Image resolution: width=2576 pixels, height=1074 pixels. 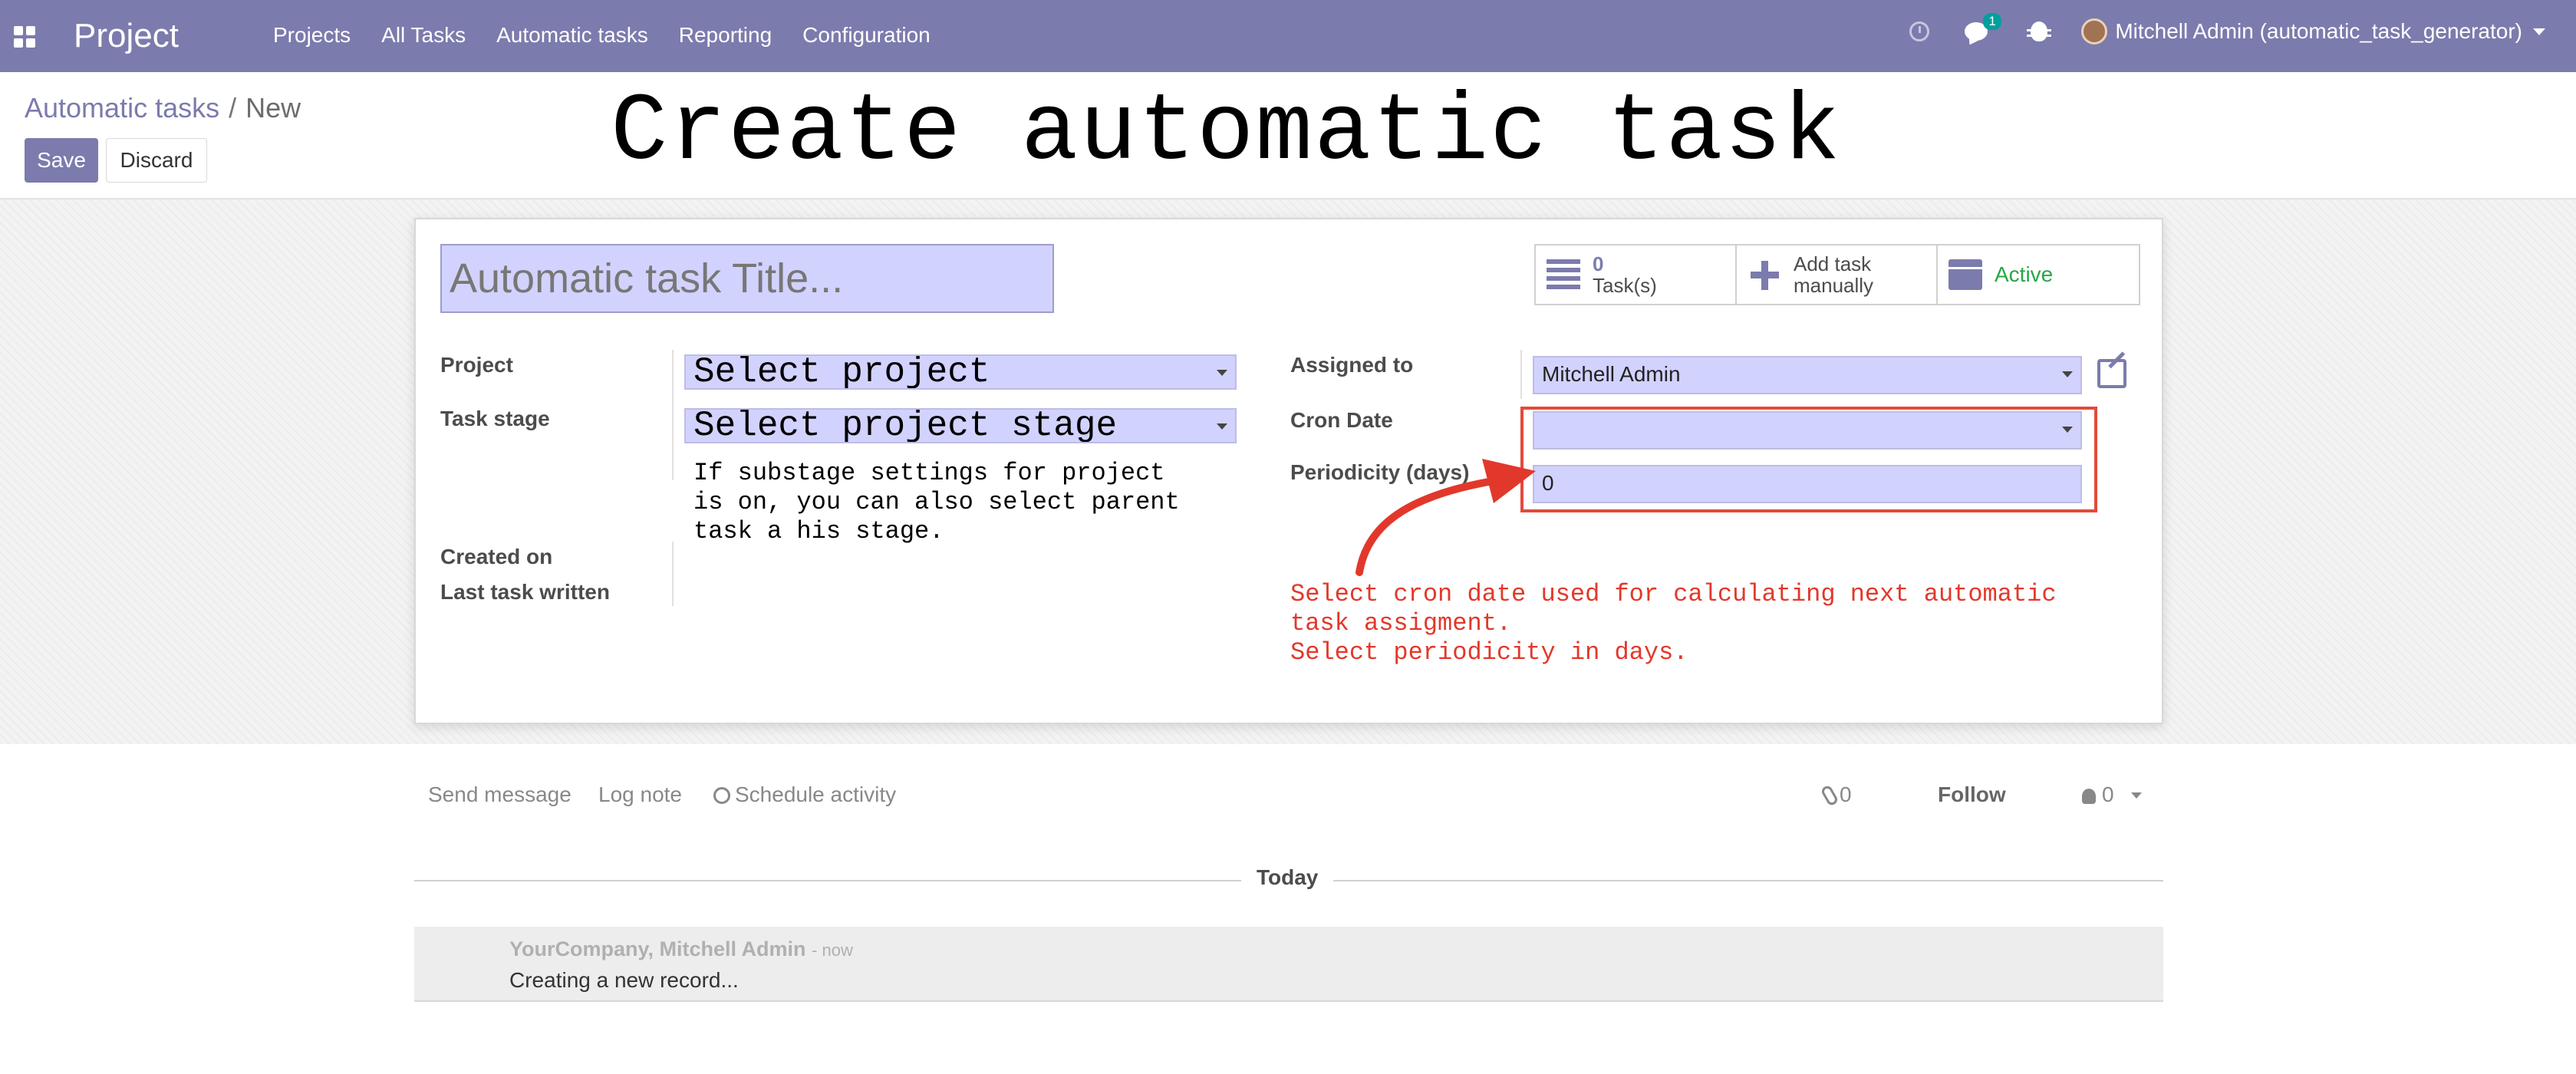 I want to click on task-stage-select: Select project stage, so click(x=960, y=425).